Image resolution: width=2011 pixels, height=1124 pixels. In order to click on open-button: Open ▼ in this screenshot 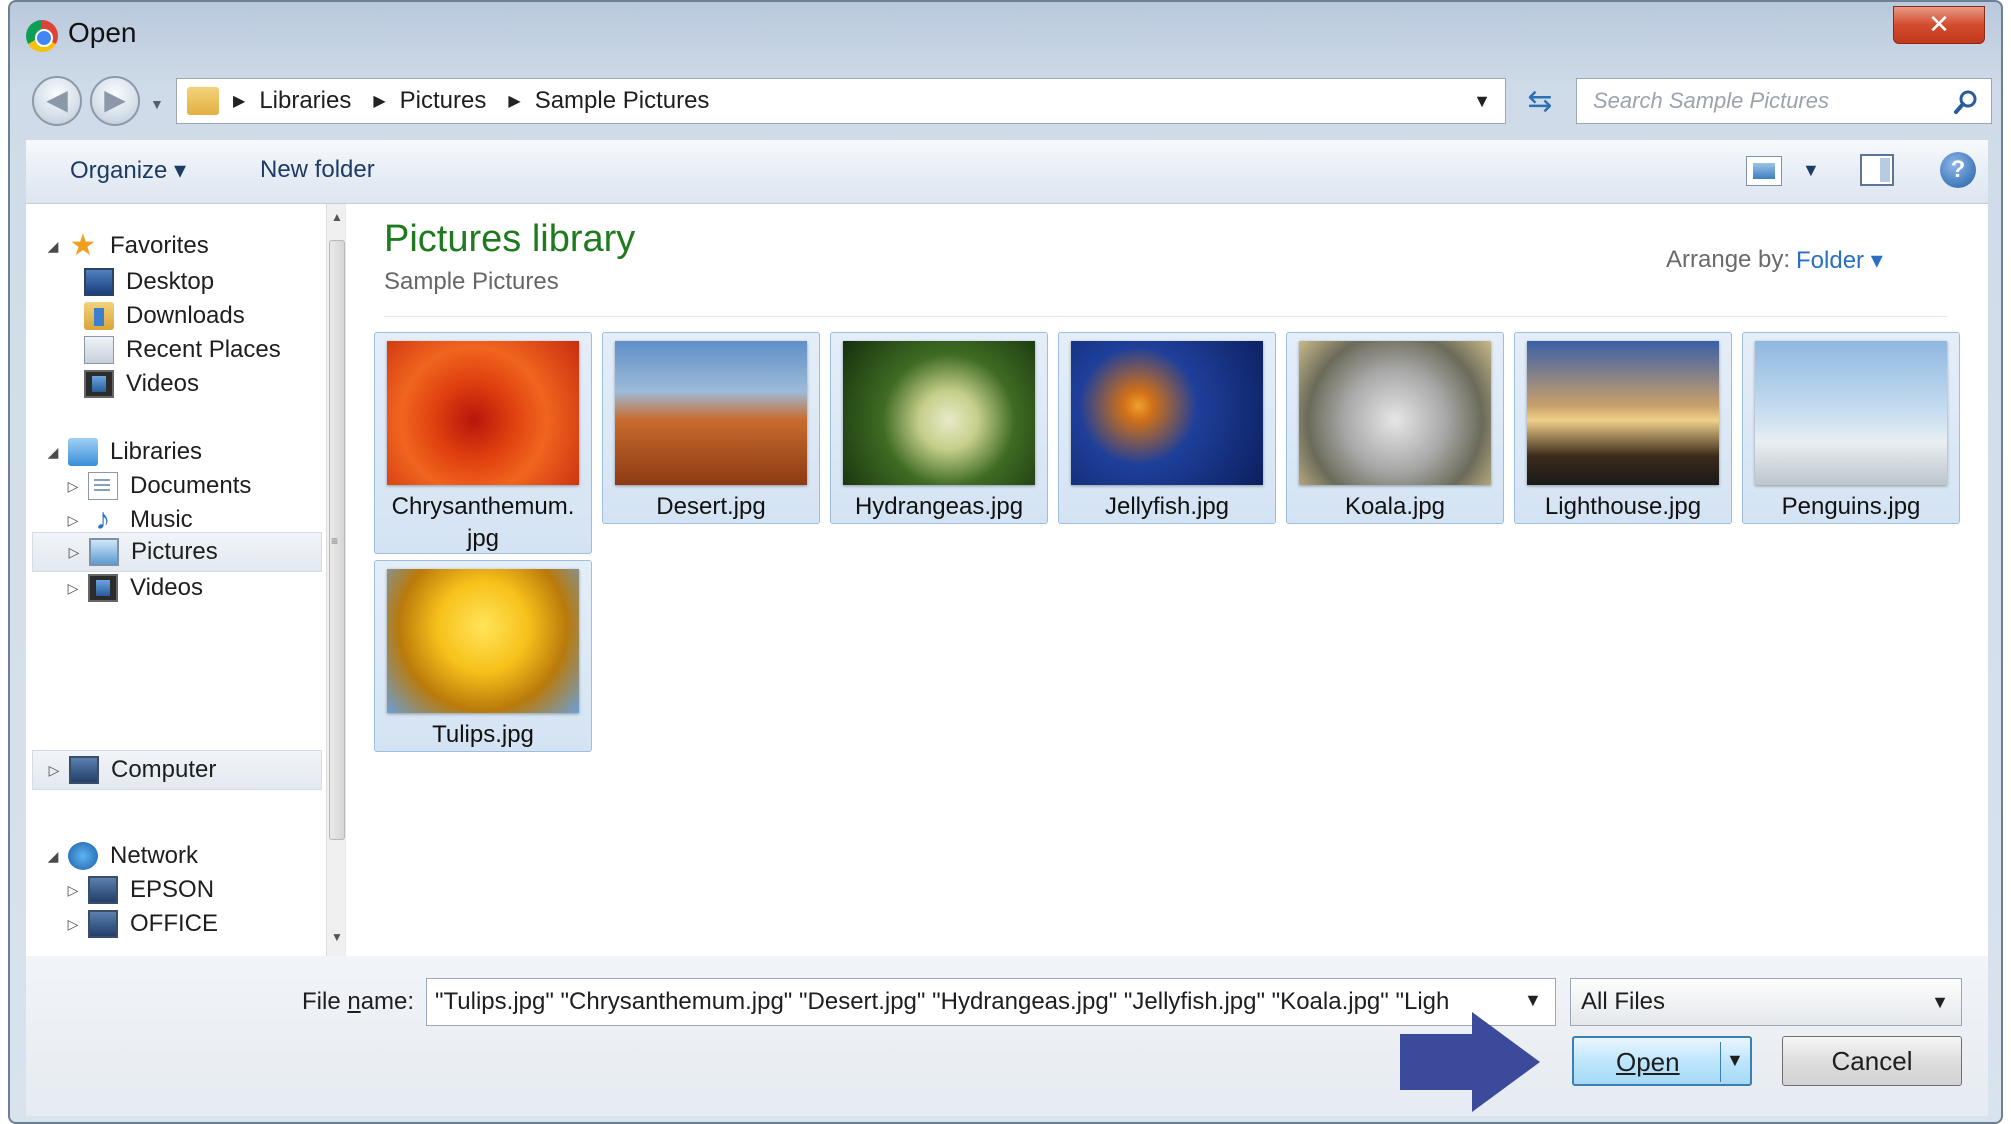, I will do `click(1662, 1061)`.